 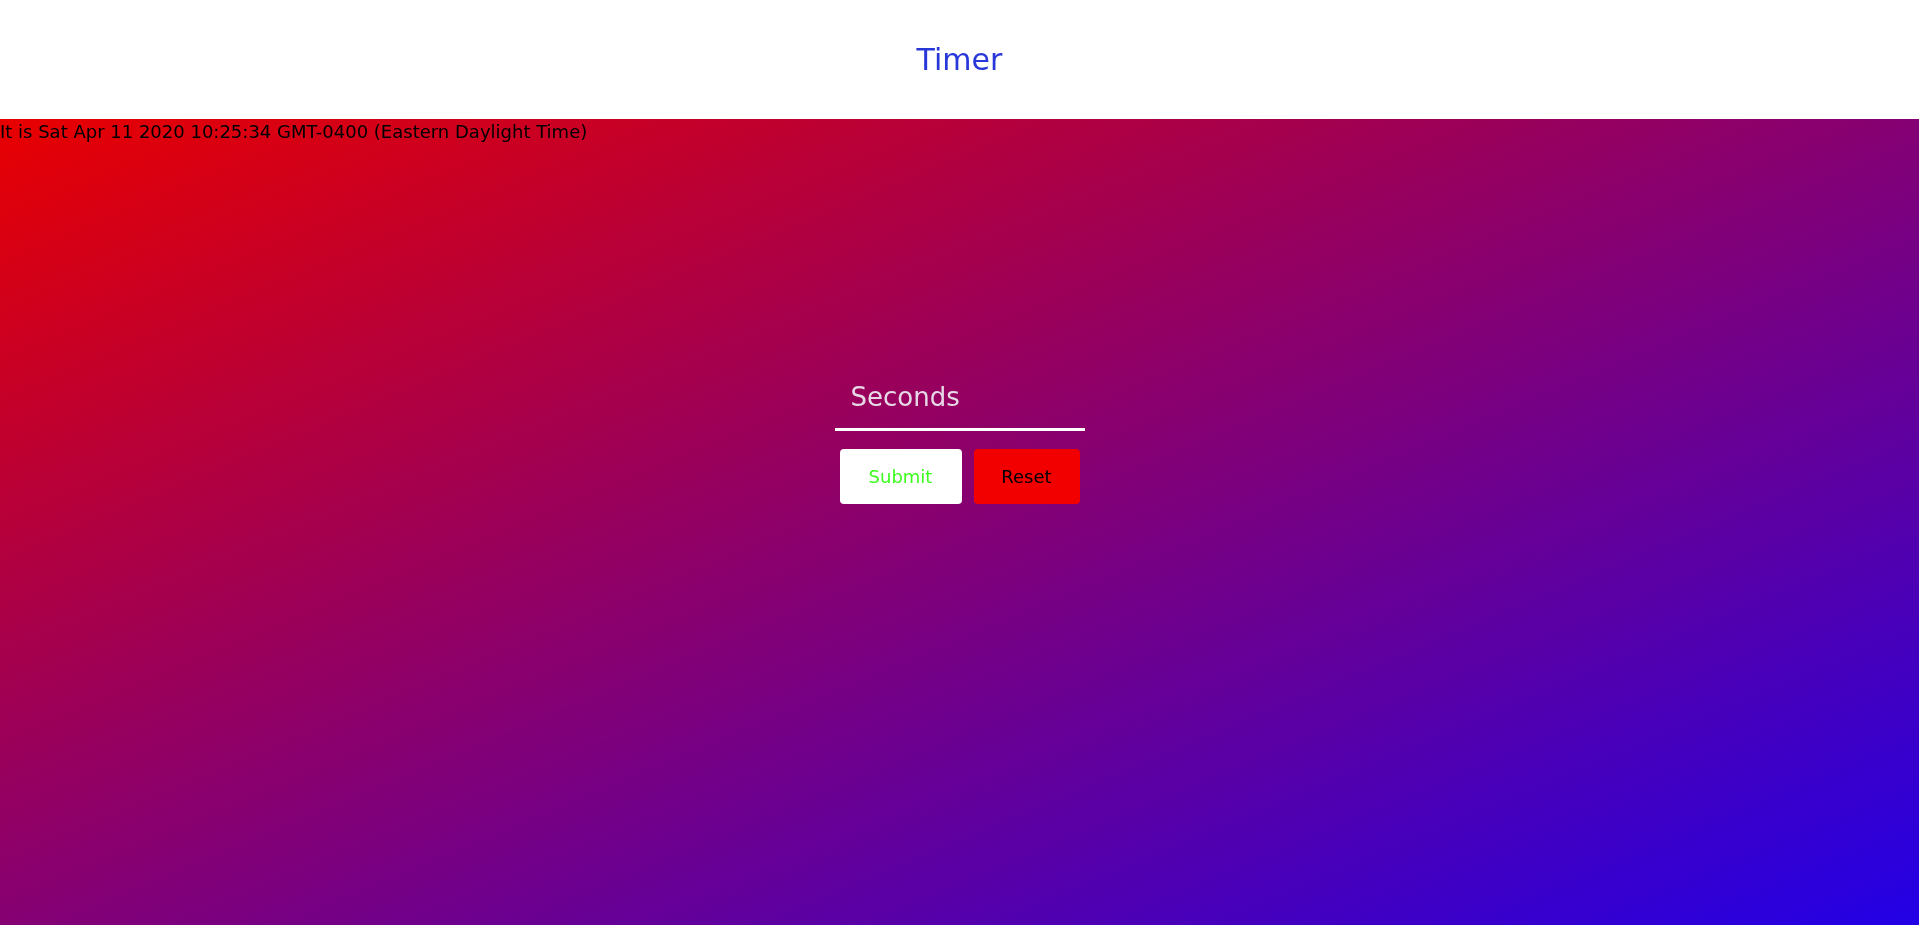 What do you see at coordinates (294, 132) in the screenshot?
I see `date-time-text: It is Sat Apr 11 2020 10:25:34 GMT-0400 (Eastern Daylight Time)` at bounding box center [294, 132].